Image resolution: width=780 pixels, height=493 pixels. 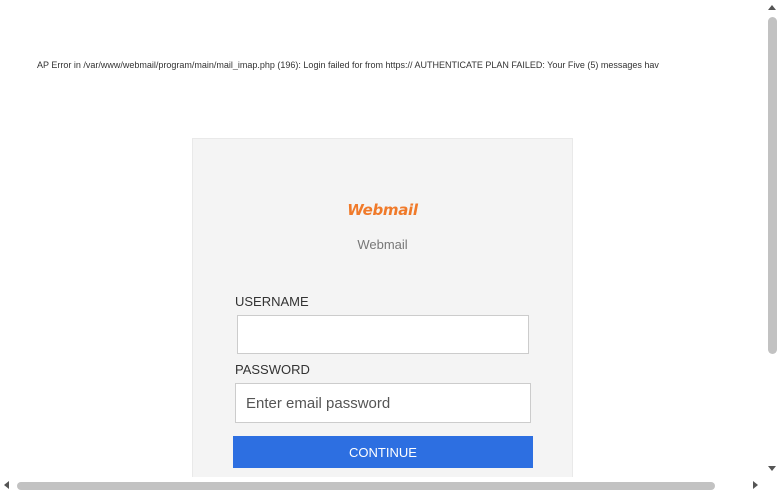 I want to click on webmail-logo: Webmail, so click(x=382, y=210).